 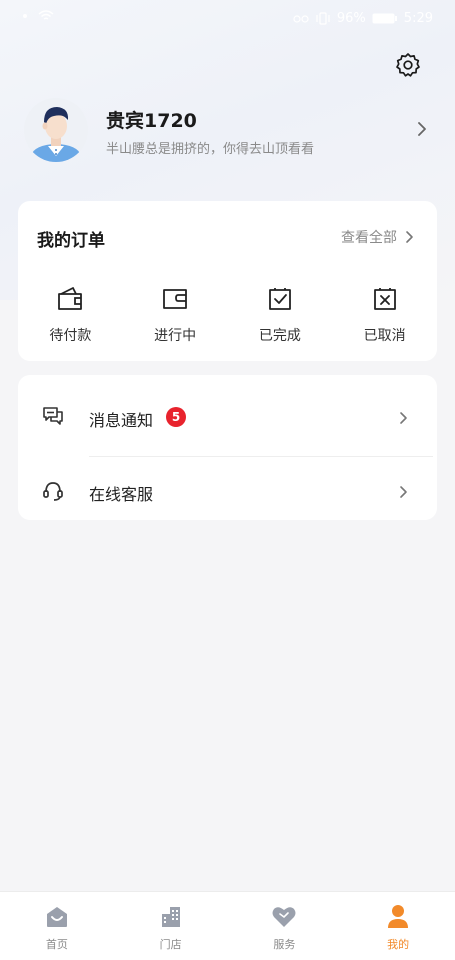 I want to click on status-left, so click(x=38, y=16).